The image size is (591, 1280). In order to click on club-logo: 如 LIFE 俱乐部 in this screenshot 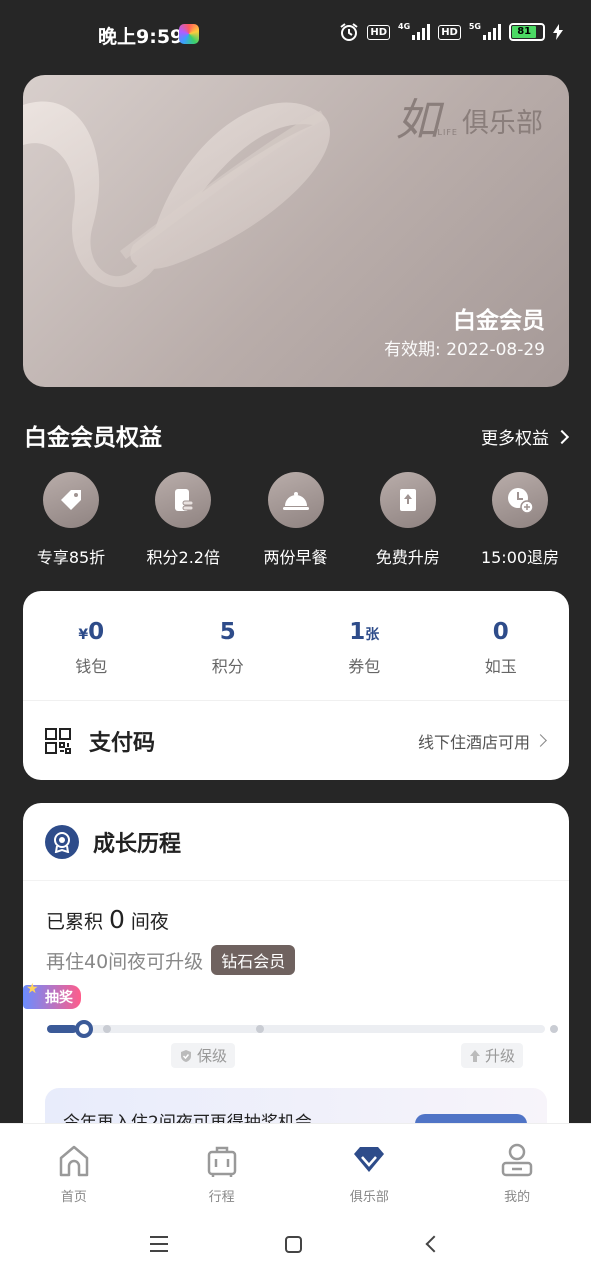, I will do `click(469, 120)`.